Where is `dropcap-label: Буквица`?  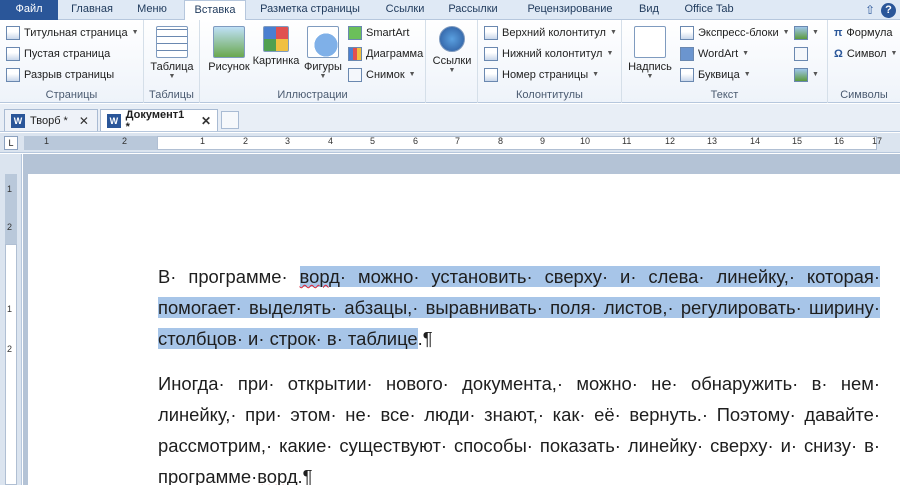
dropcap-label: Буквица is located at coordinates (719, 75).